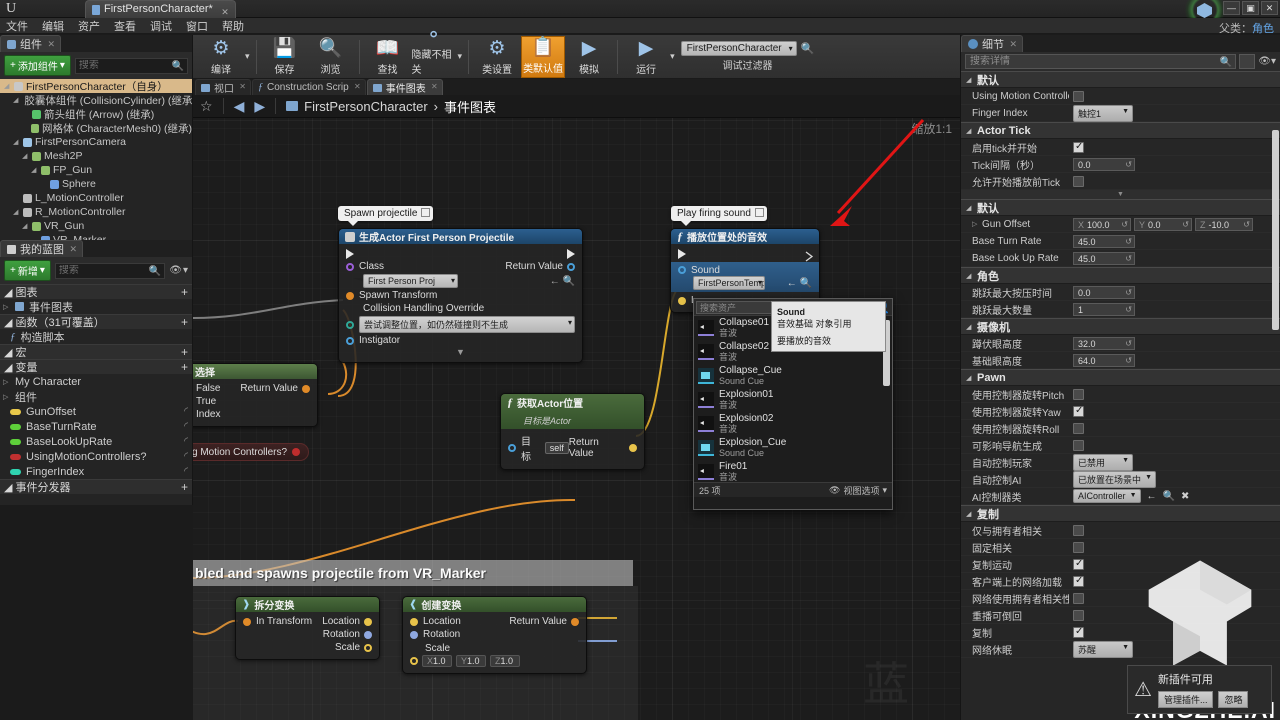 The image size is (1280, 720). Describe the element at coordinates (729, 283) in the screenshot. I see `sound-combo: FirstPersonTemp ▾` at that location.